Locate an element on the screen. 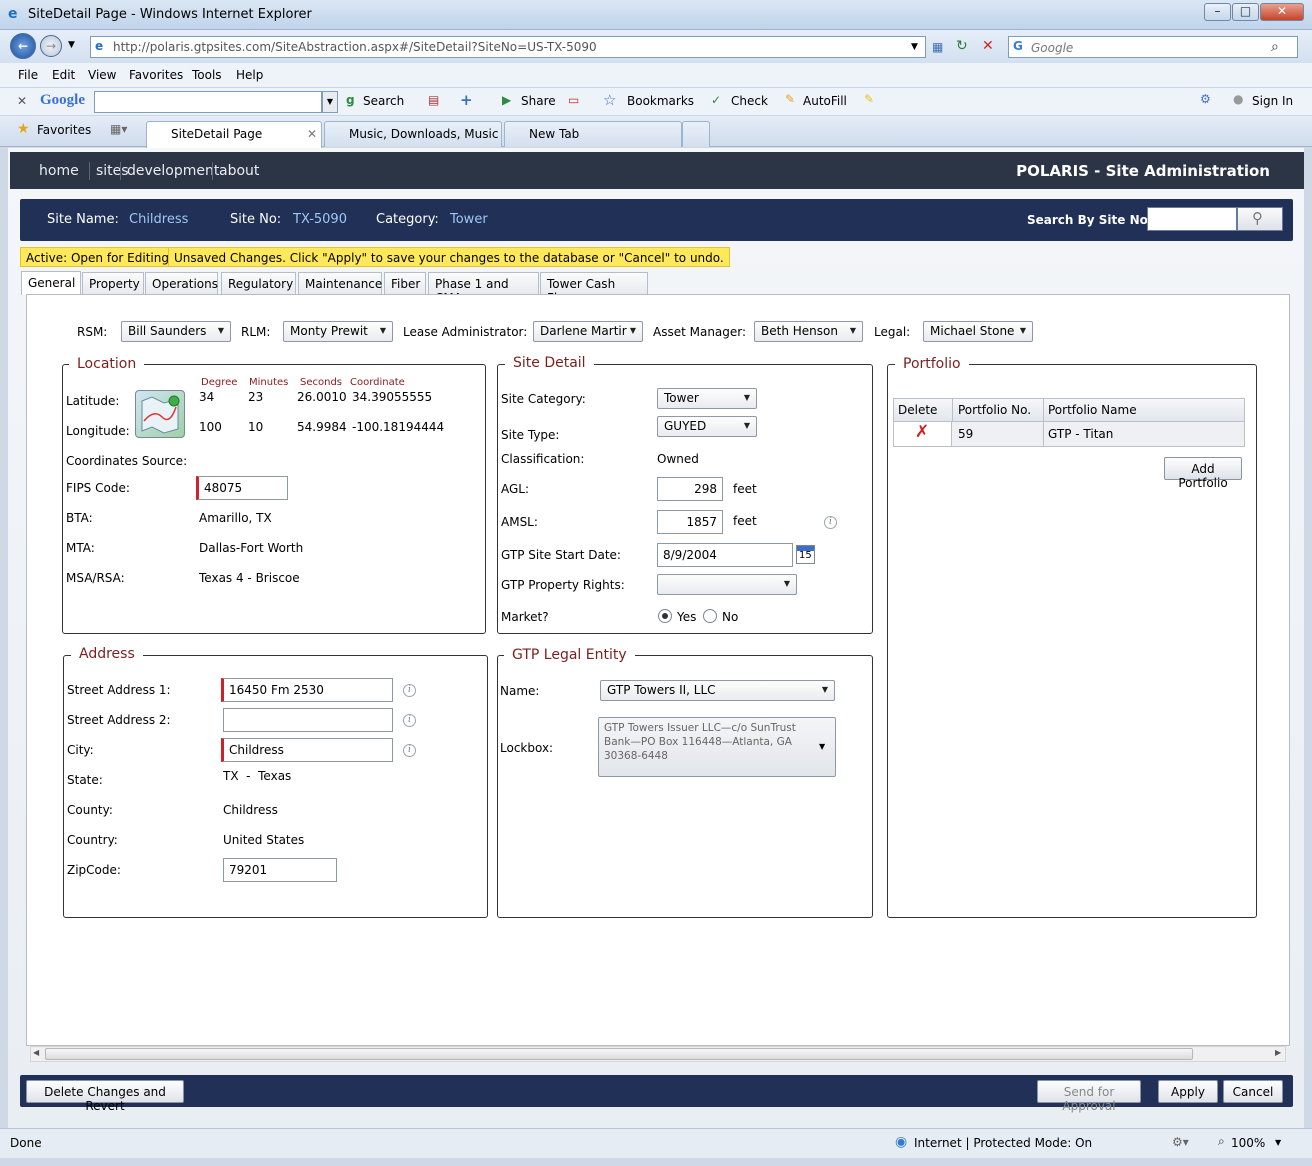 The height and width of the screenshot is (1166, 1312). maximize-button: □ is located at coordinates (1245, 12).